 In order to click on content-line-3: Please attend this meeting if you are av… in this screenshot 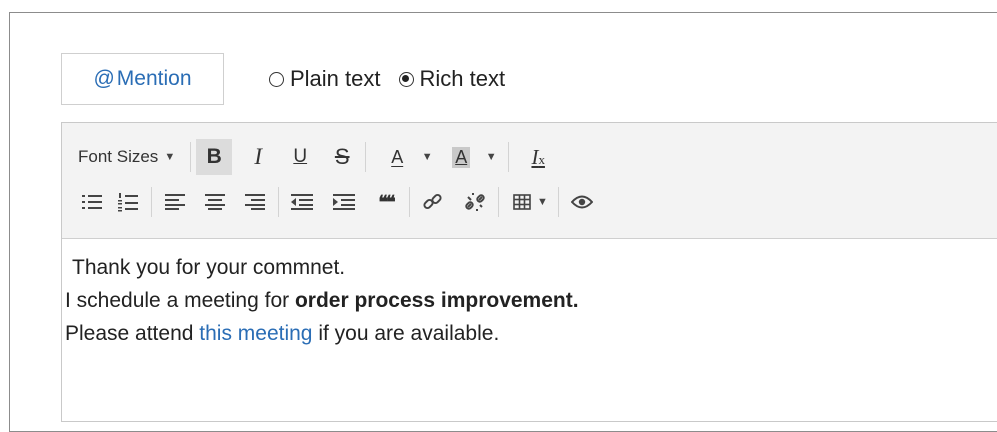, I will do `click(529, 333)`.